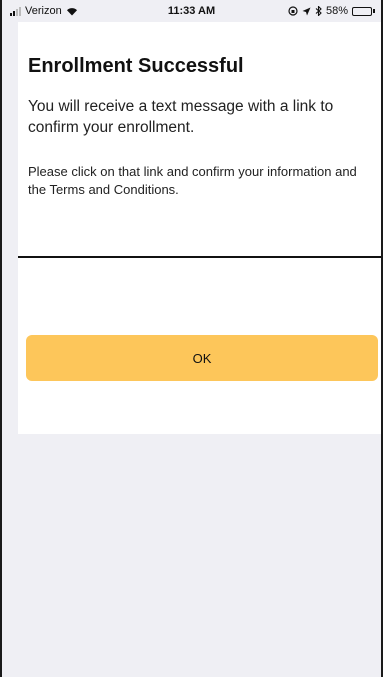 This screenshot has height=677, width=383. I want to click on location-lock-icon, so click(293, 11).